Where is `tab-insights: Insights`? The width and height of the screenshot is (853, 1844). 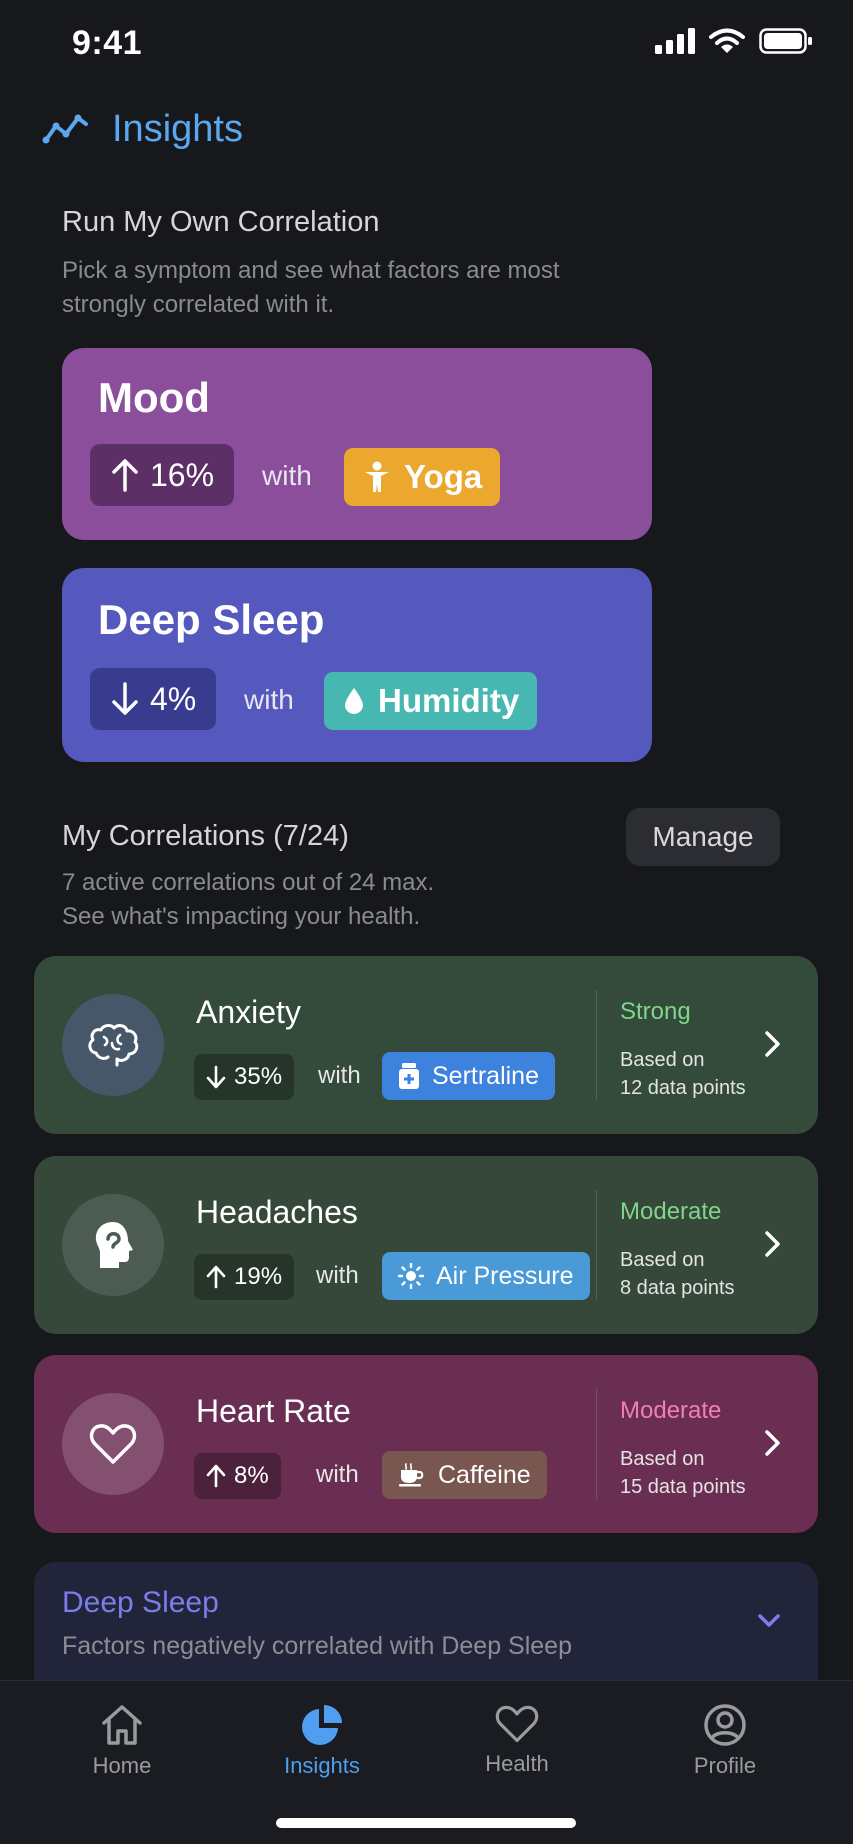
tab-insights: Insights is located at coordinates (322, 1741).